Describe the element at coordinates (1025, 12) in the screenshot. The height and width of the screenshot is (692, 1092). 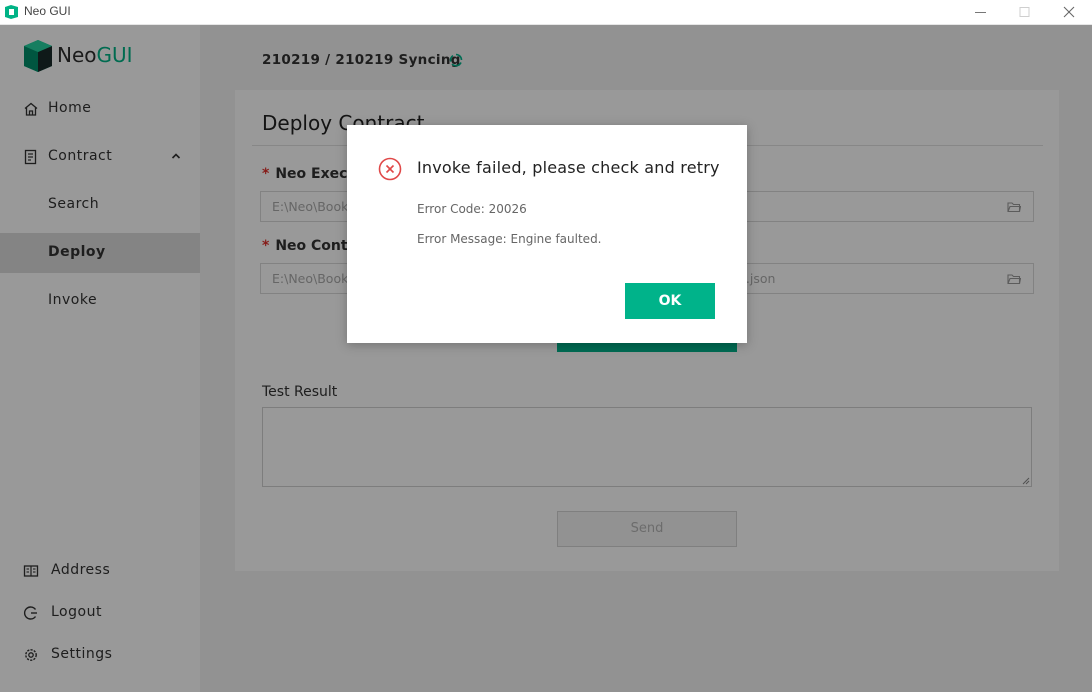
I see `maximize-button` at that location.